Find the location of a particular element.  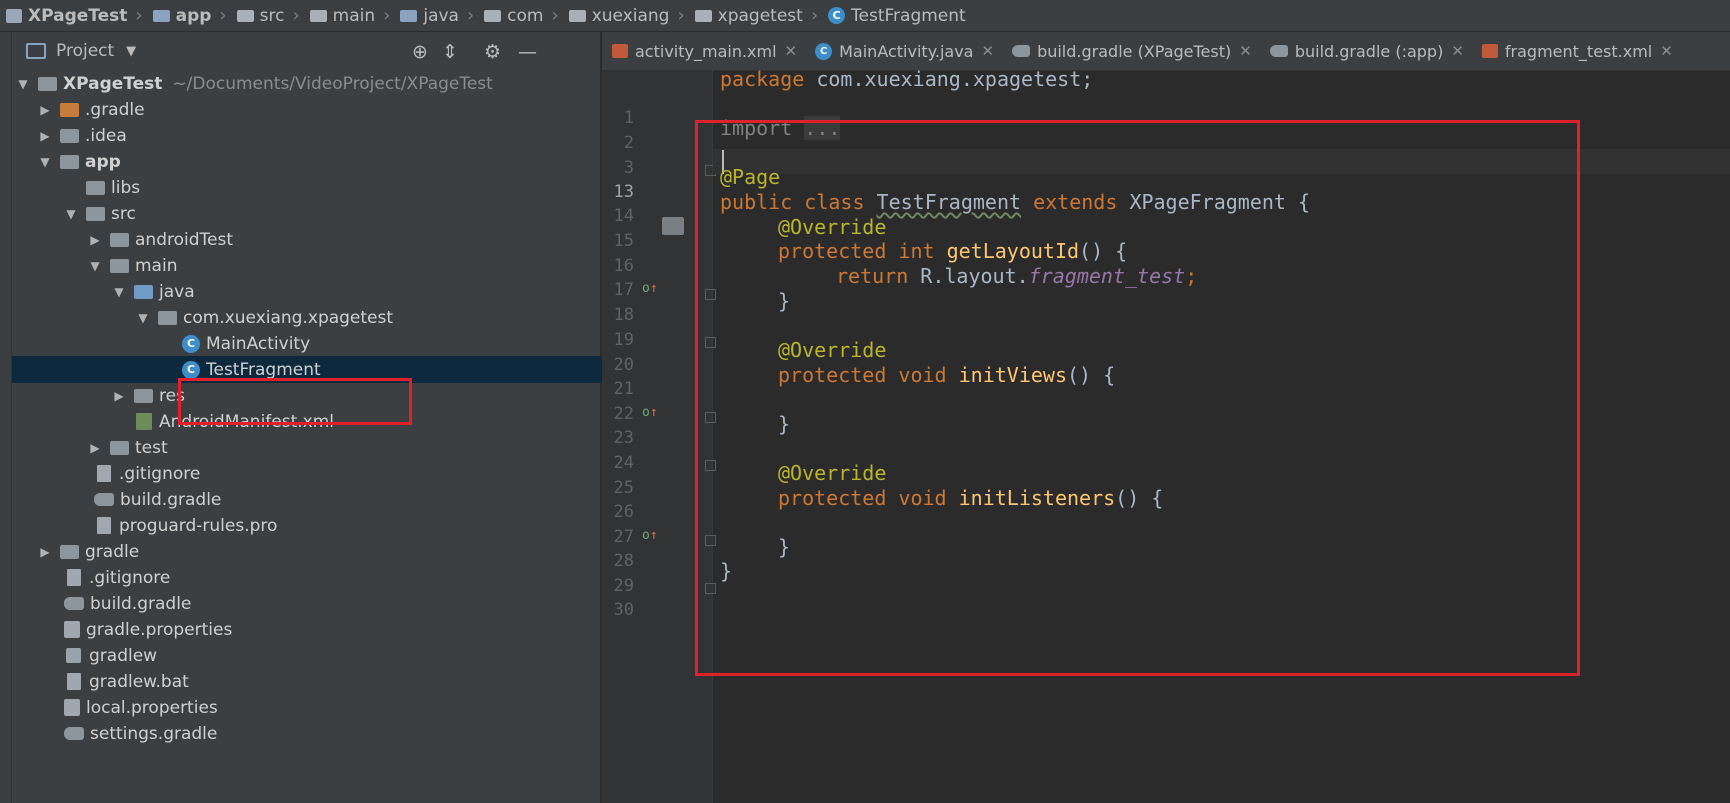

tree-item-idea: ▶ .idea is located at coordinates (319, 135).